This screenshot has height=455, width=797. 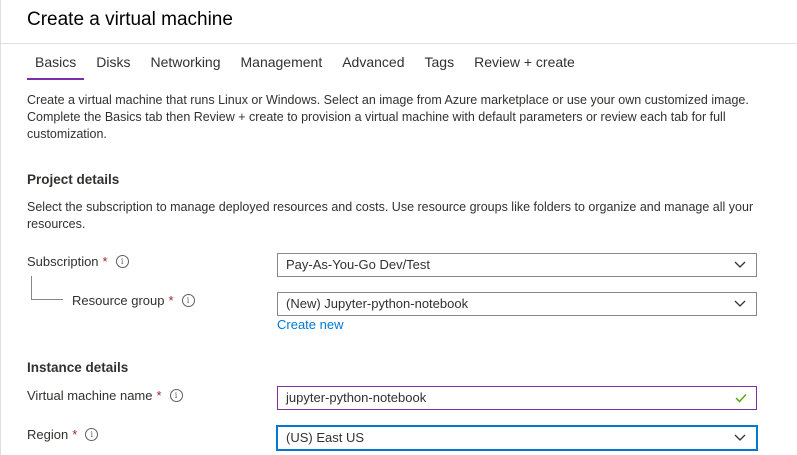 What do you see at coordinates (310, 324) in the screenshot?
I see `create-new-link: Create new` at bounding box center [310, 324].